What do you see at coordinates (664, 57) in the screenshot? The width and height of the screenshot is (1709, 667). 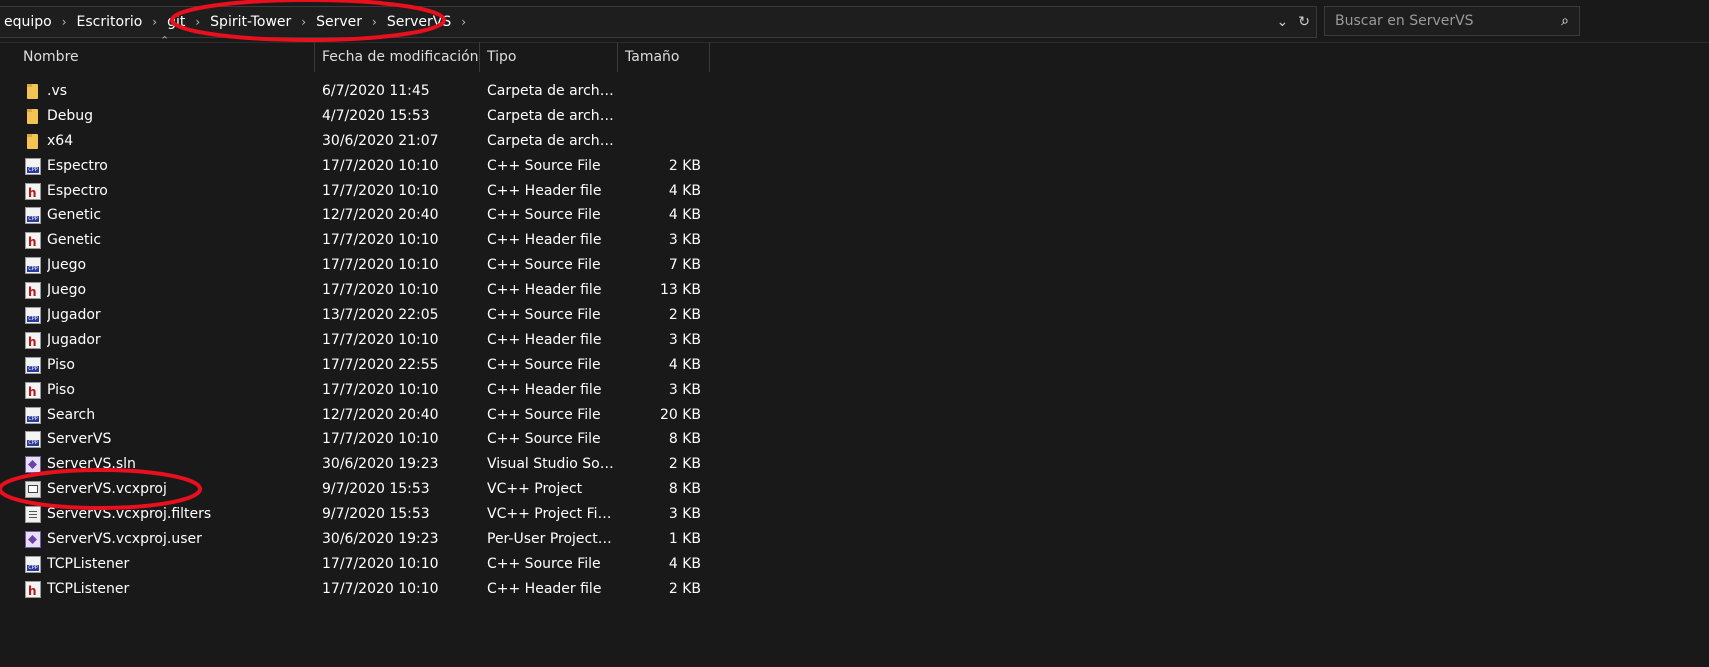 I see `column-header-size: Tamaño` at bounding box center [664, 57].